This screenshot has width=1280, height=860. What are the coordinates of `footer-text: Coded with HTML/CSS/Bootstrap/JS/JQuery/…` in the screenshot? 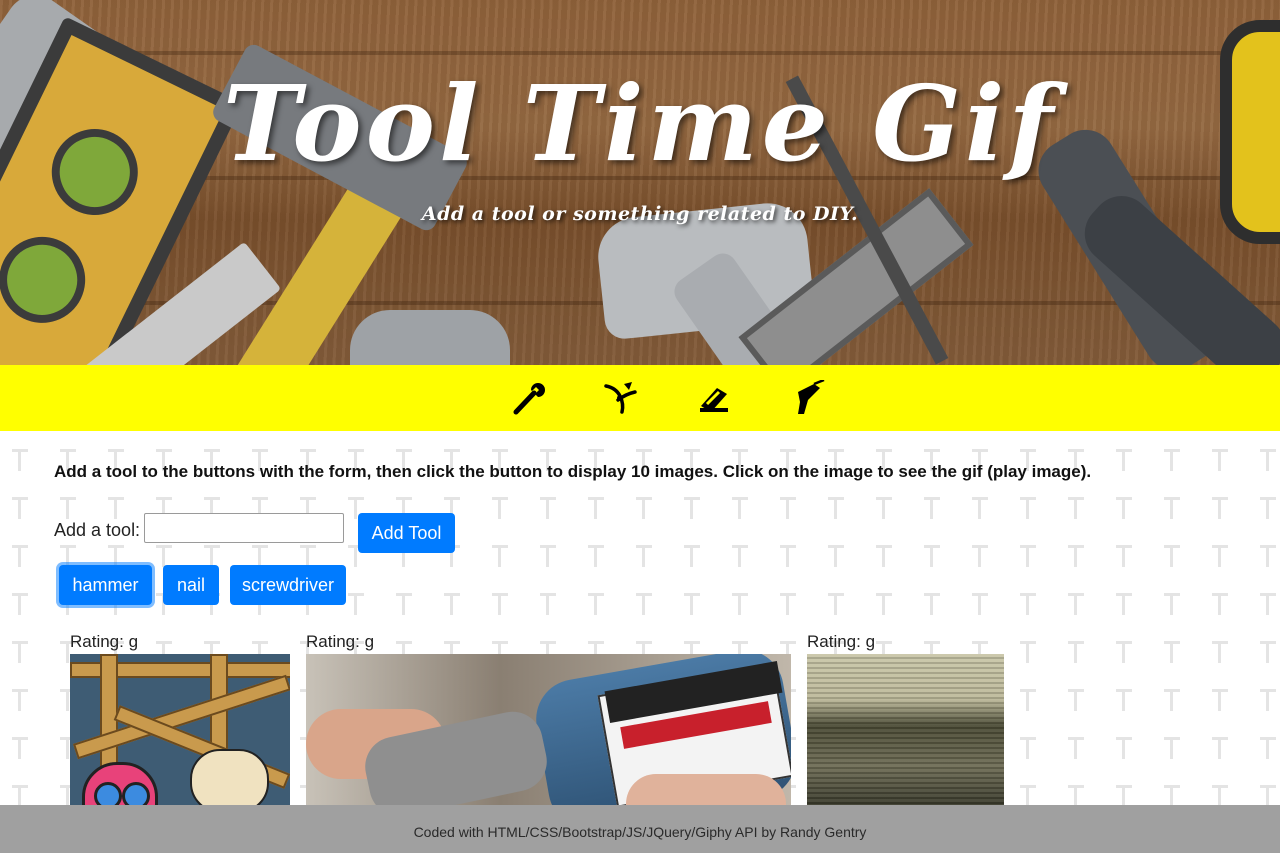 It's located at (640, 832).